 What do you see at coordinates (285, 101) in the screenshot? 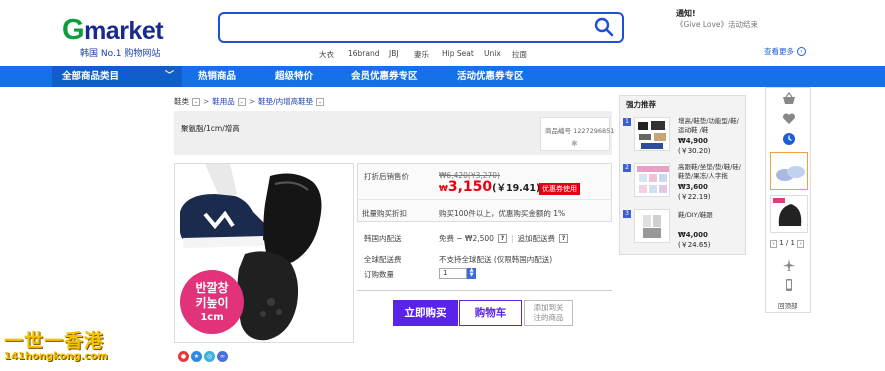
I see `breadcrumb-item: 鞋垫/内增高鞋垫` at bounding box center [285, 101].